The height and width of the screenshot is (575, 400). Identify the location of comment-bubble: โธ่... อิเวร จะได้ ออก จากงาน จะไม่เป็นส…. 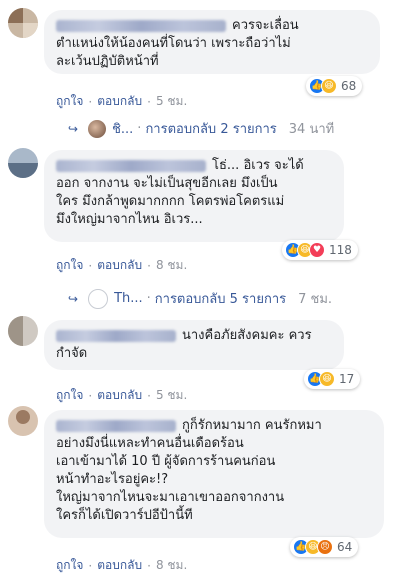
(194, 196).